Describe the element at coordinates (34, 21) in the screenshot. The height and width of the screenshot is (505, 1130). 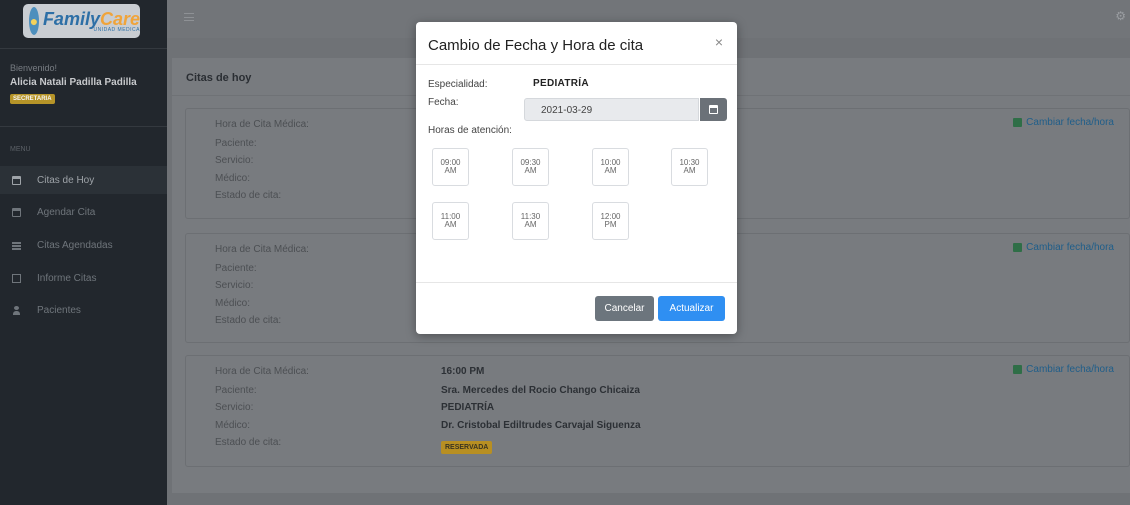
I see `family-logo-icon: ●` at that location.